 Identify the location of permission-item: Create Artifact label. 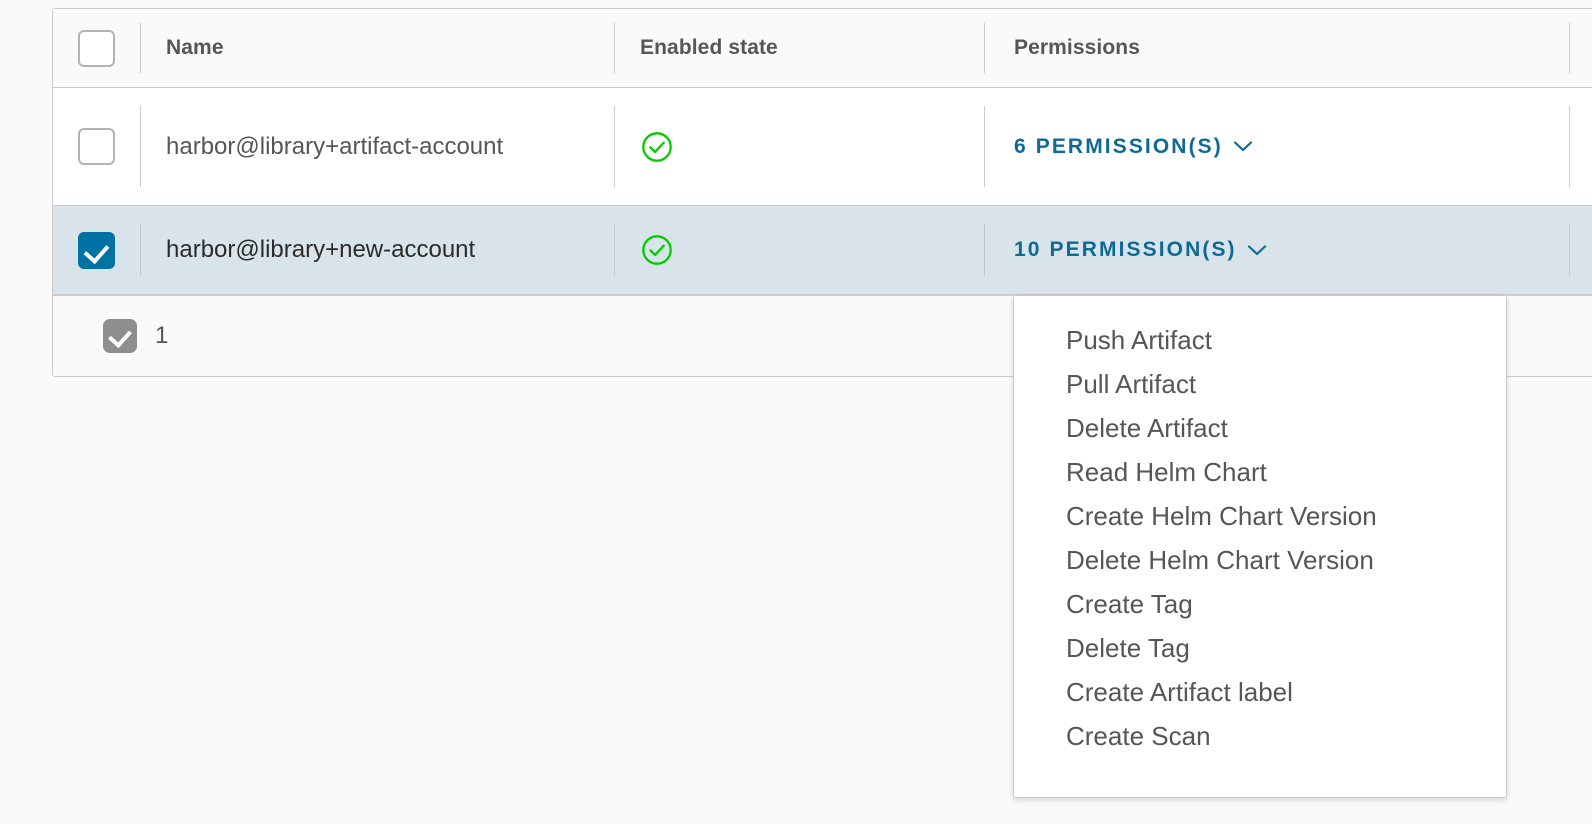
(1260, 692).